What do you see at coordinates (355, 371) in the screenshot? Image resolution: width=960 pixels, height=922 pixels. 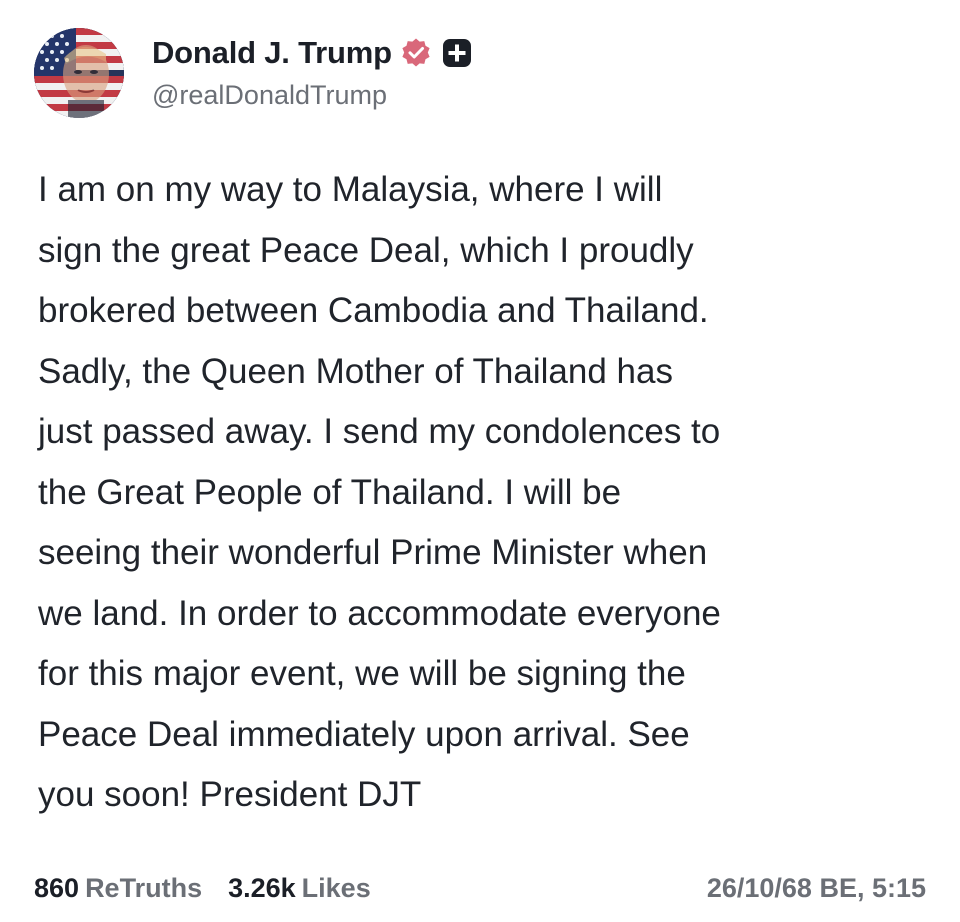 I see `post-body-line: Sadly, the Queen Mother of Thailand has` at bounding box center [355, 371].